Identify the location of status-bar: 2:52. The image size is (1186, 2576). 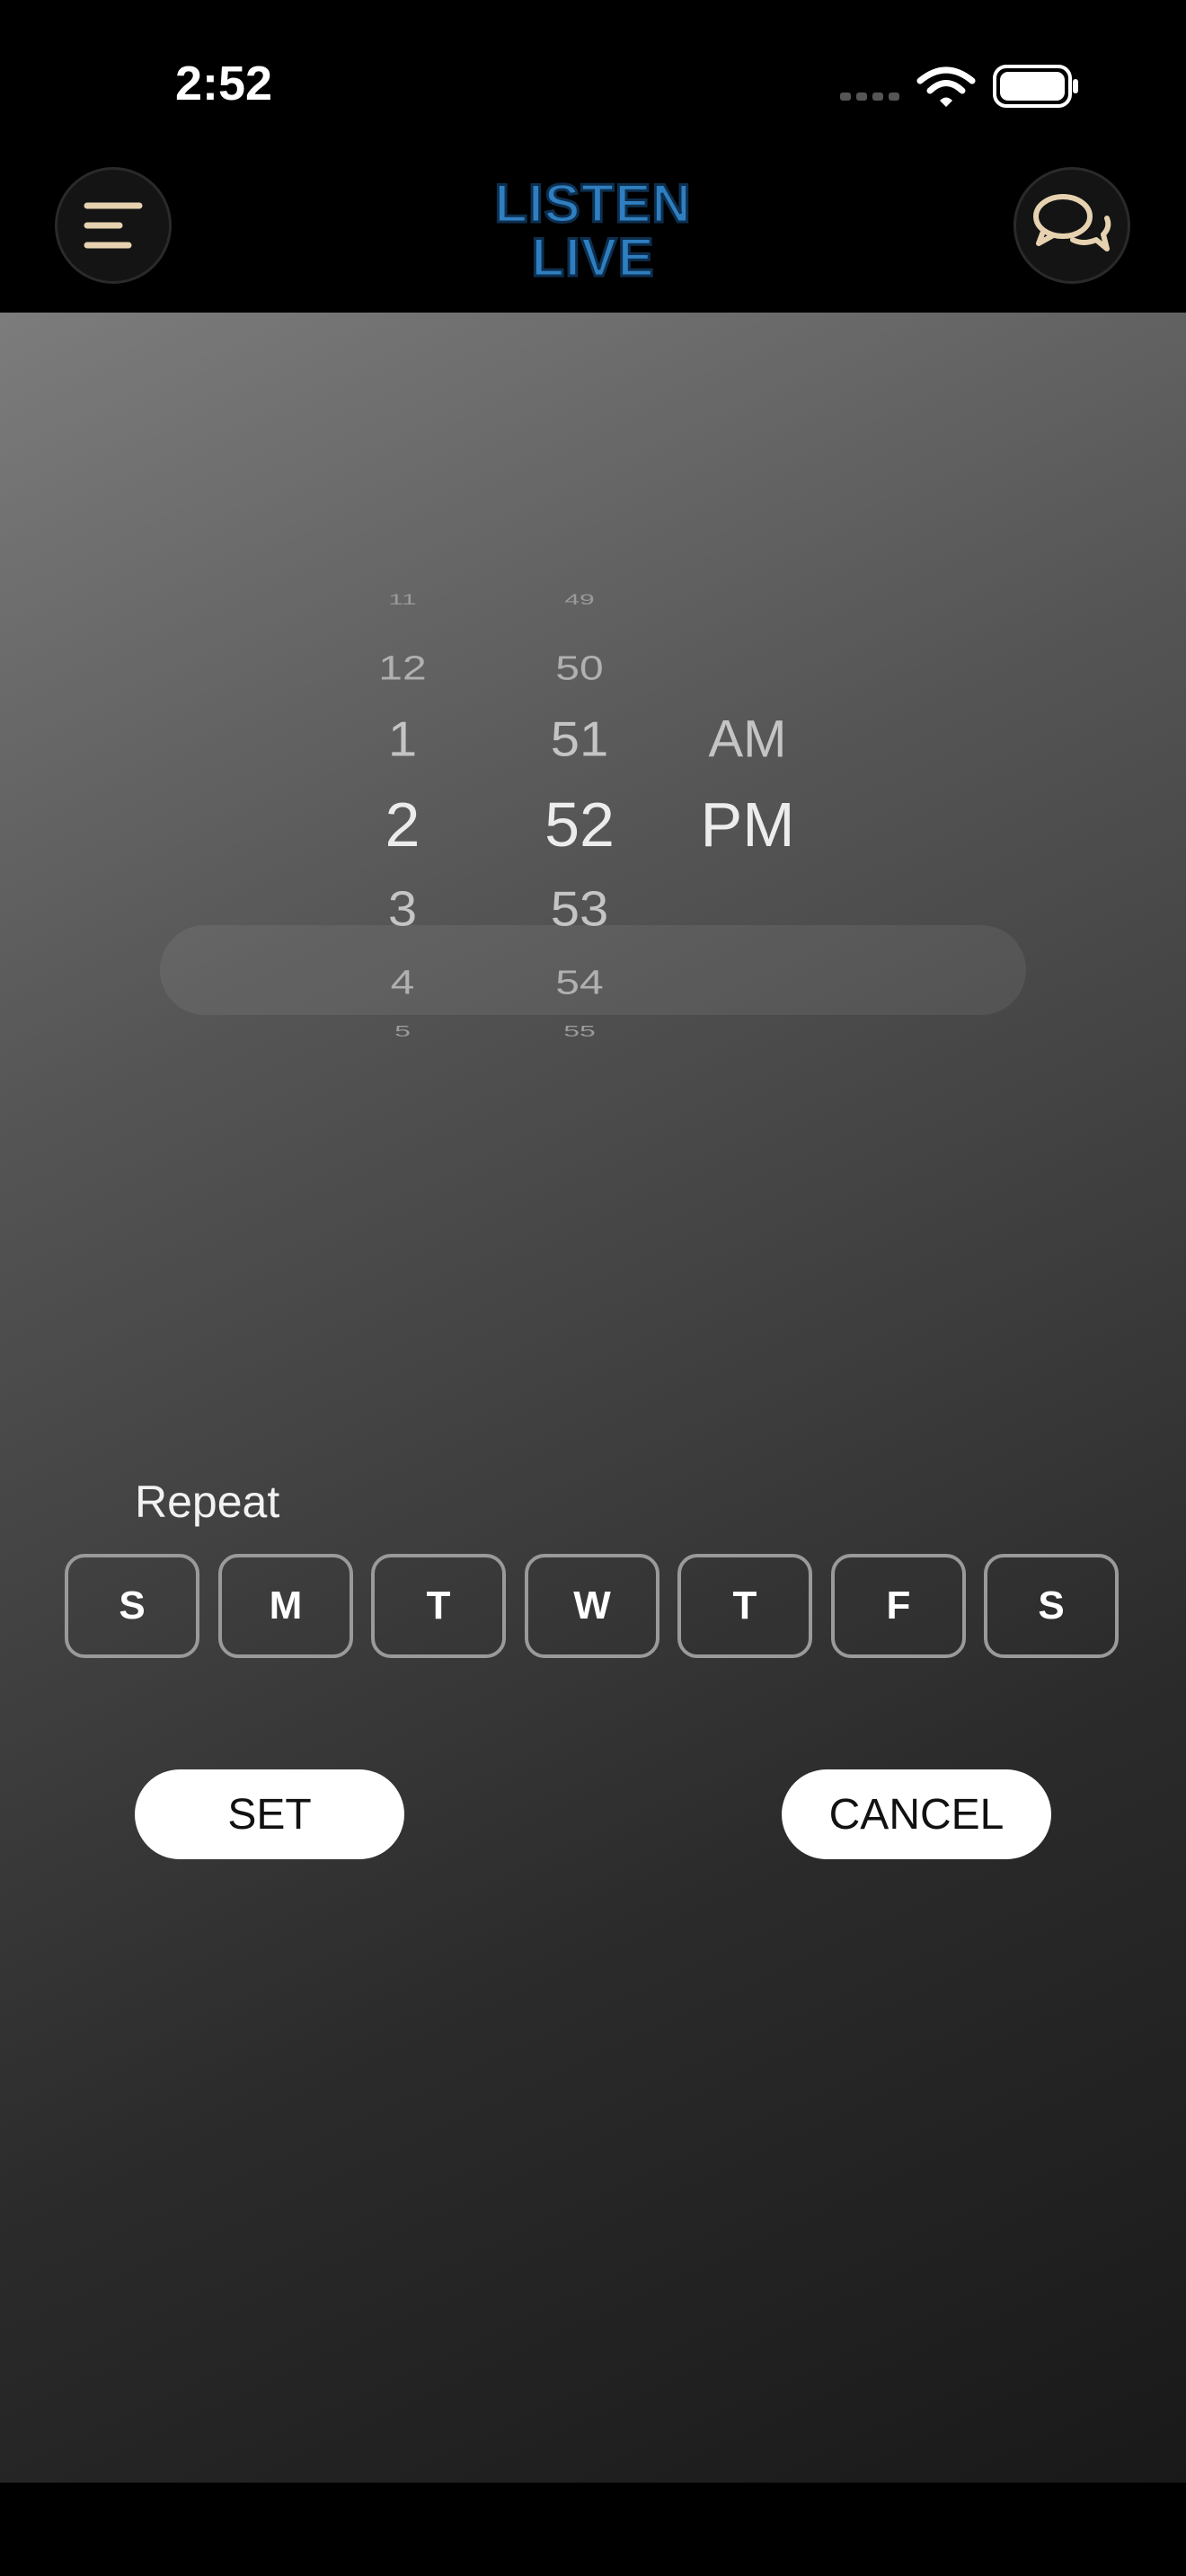
(593, 85).